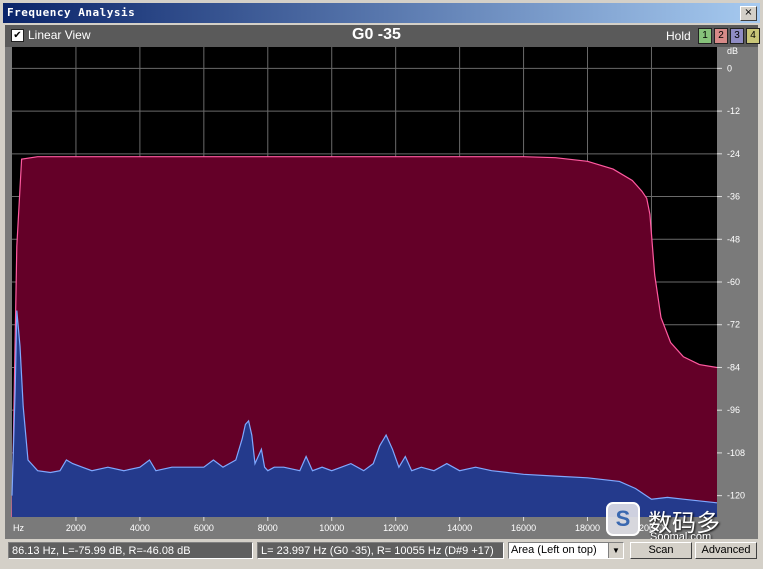 This screenshot has width=763, height=569. What do you see at coordinates (733, 239) in the screenshot?
I see `y-tick-label: -48` at bounding box center [733, 239].